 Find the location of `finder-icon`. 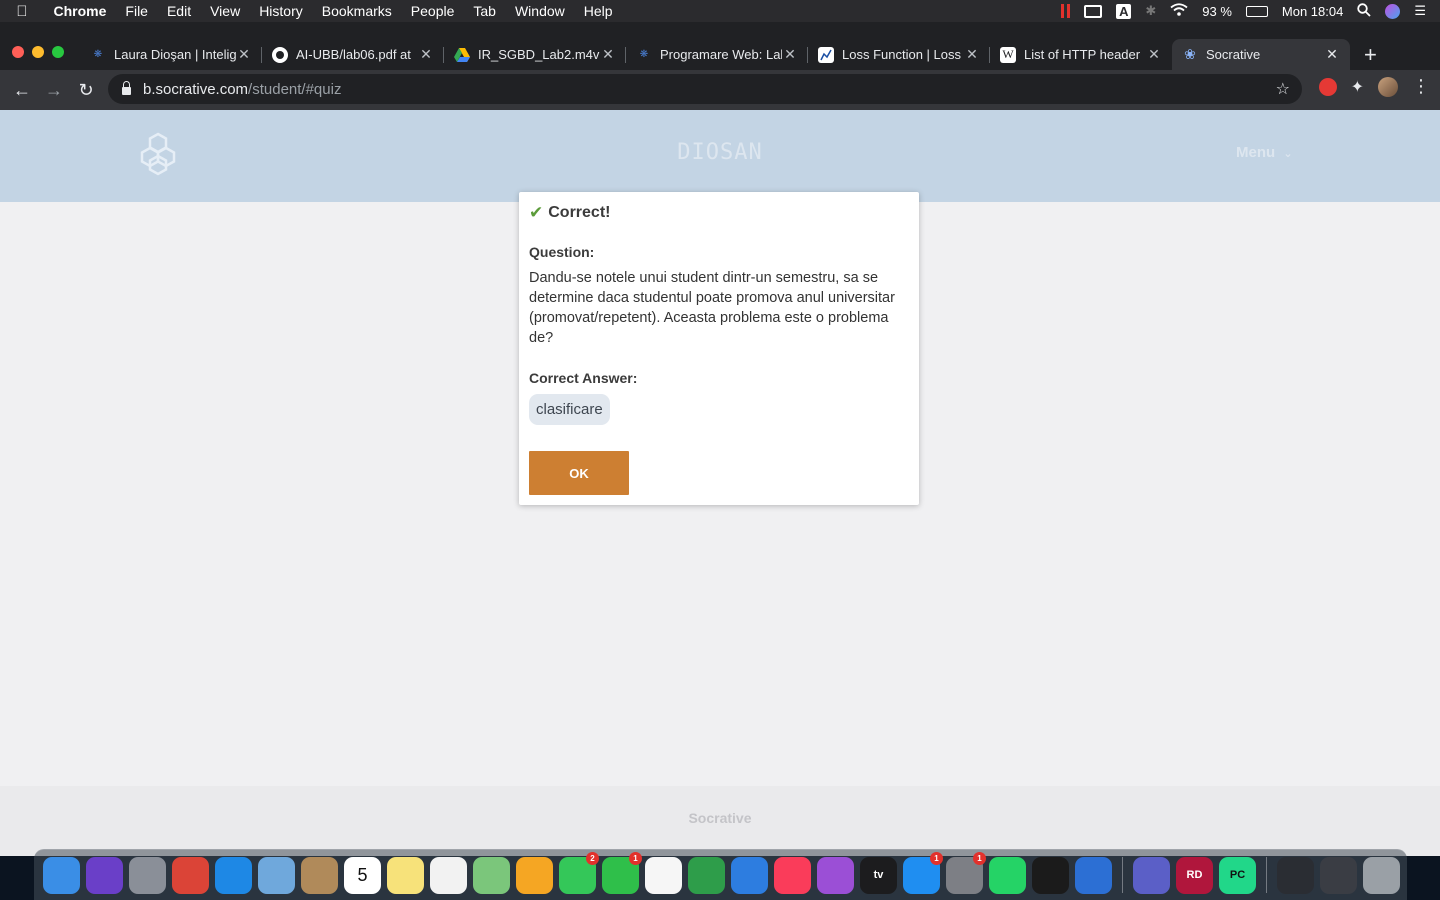

finder-icon is located at coordinates (61, 875).